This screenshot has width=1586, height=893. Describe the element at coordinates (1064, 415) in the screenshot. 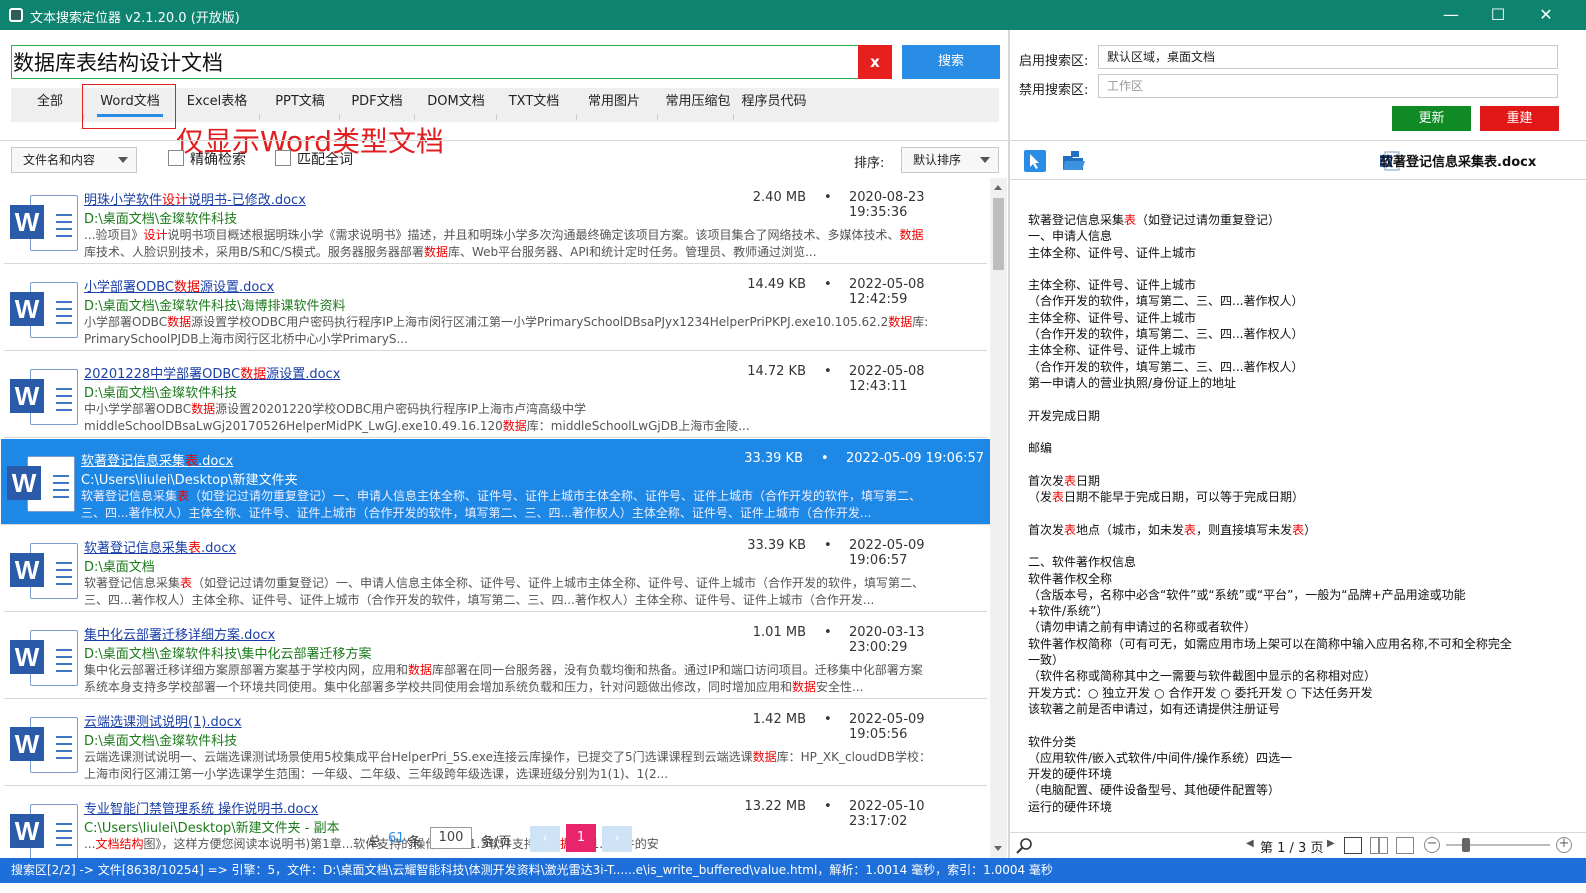

I see `preview-text: 开发完成日期` at that location.